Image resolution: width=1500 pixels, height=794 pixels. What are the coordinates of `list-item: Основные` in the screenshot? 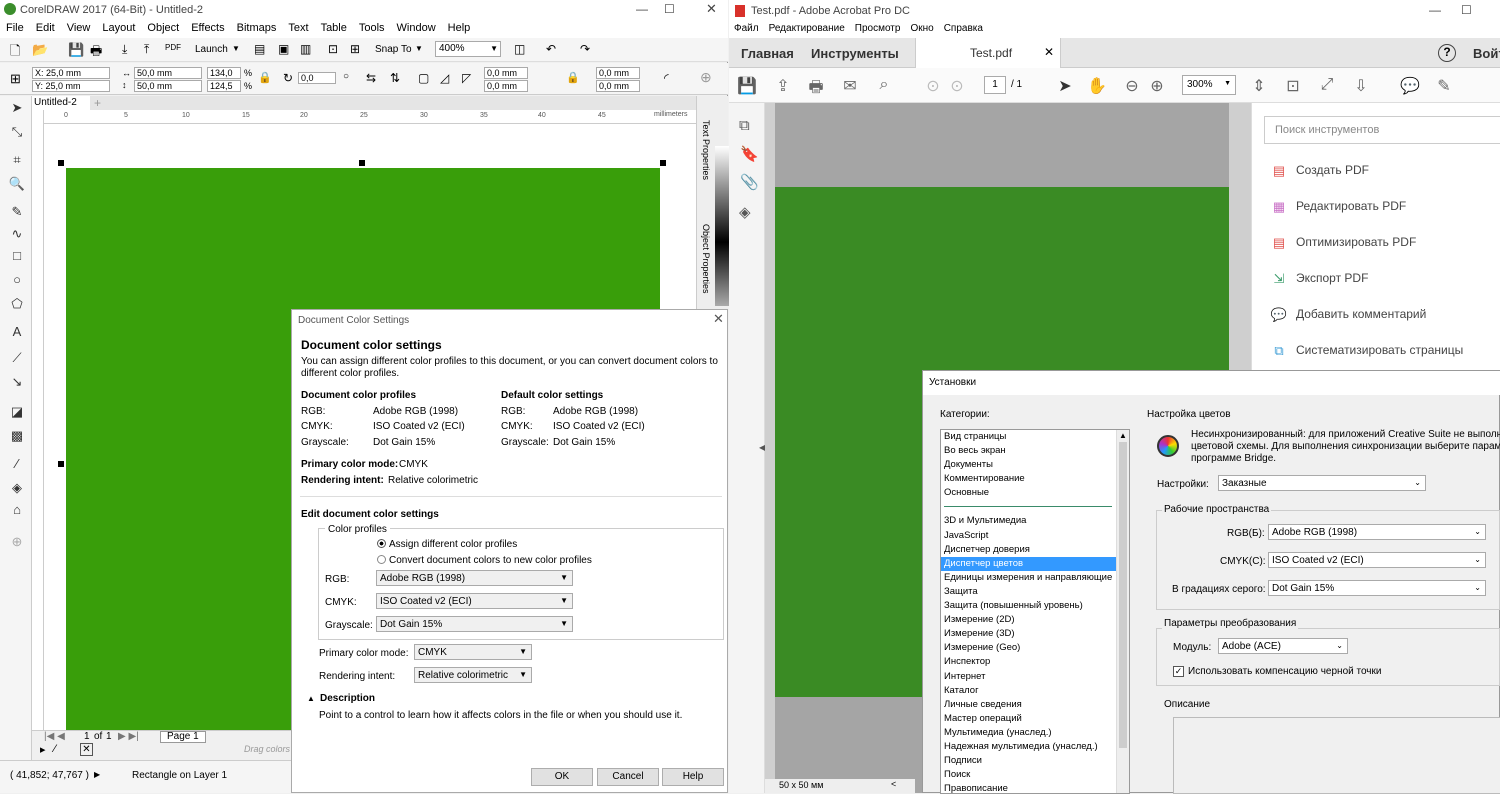 It's located at (1035, 493).